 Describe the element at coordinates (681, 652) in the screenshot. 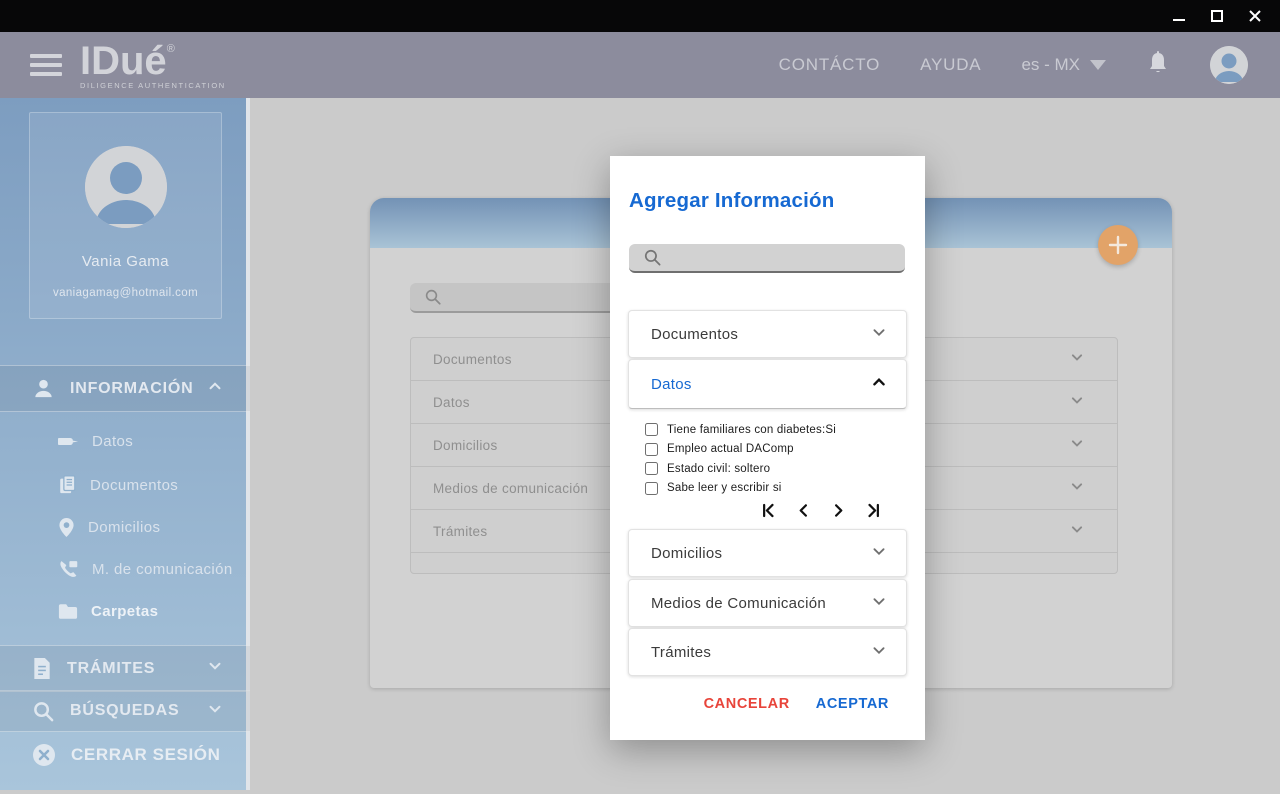

I see `panel-label: Trámites` at that location.